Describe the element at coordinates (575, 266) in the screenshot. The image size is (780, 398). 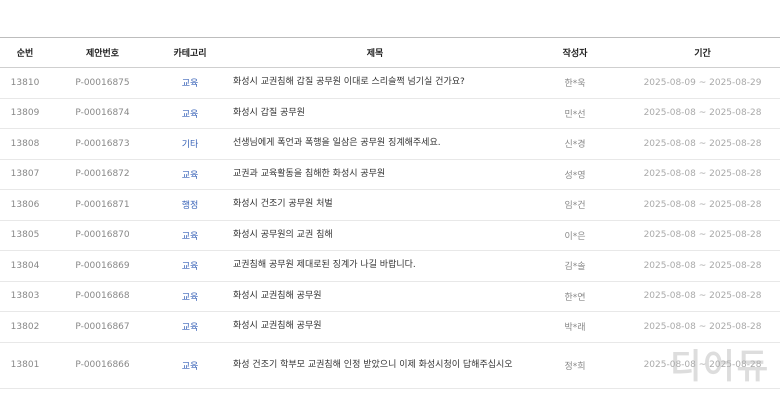
I see `row-author: 김*솔` at that location.